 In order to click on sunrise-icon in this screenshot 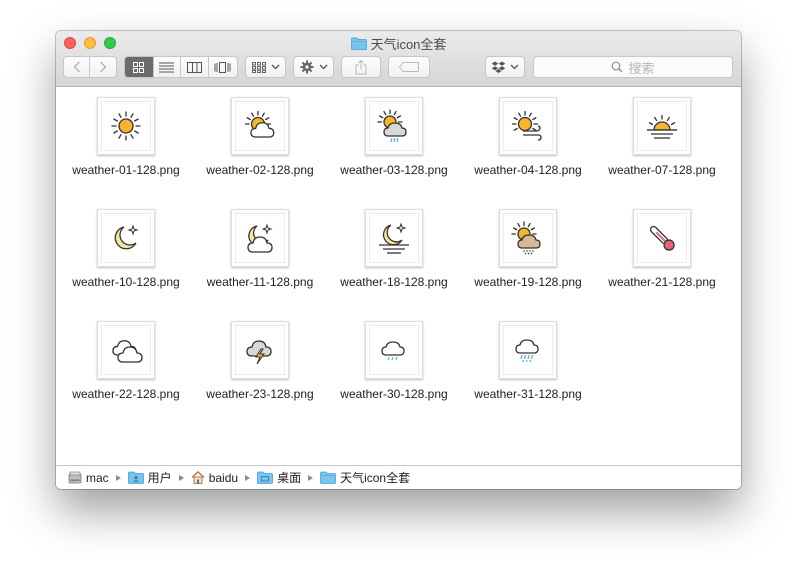, I will do `click(662, 126)`.